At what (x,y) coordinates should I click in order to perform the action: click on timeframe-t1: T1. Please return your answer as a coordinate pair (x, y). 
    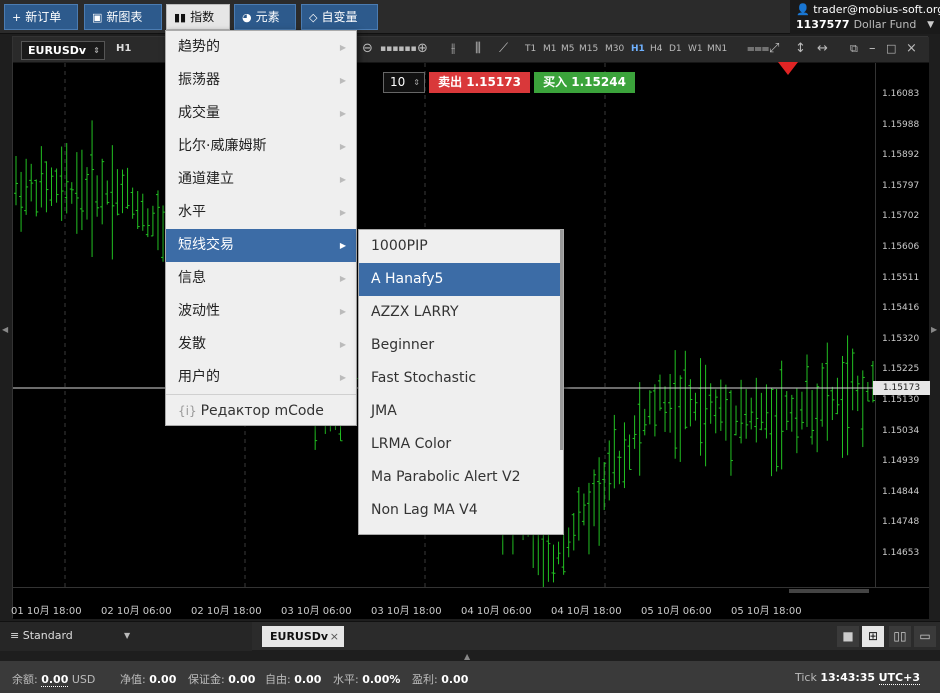
    Looking at the image, I should click on (530, 49).